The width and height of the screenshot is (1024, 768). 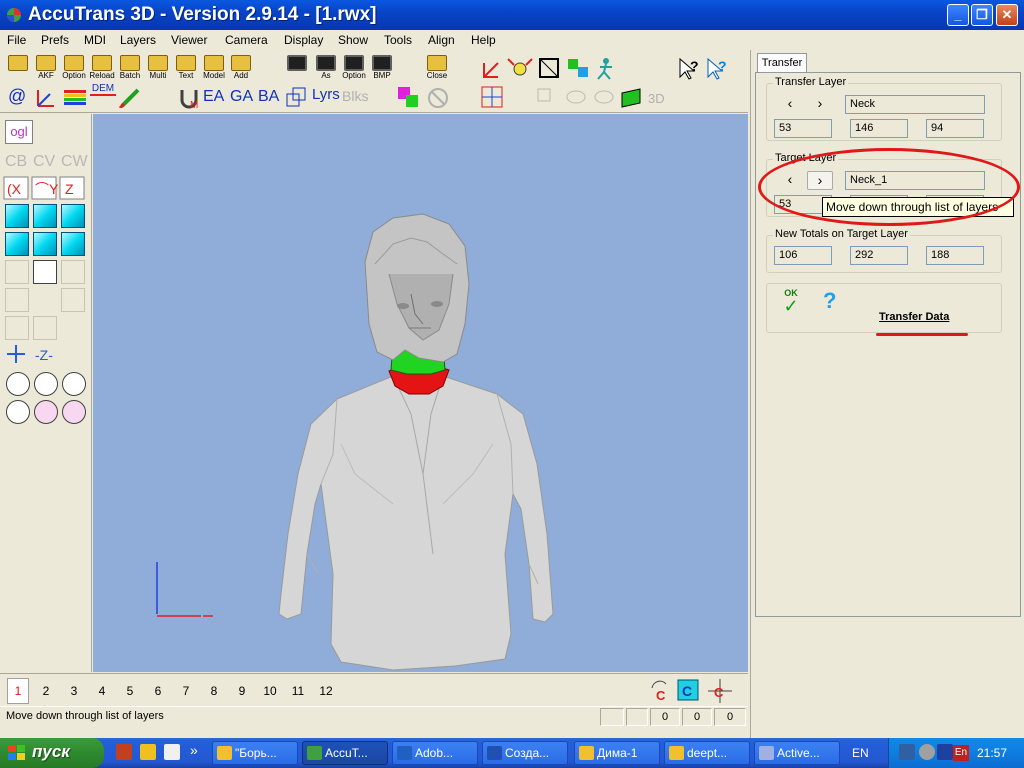 I want to click on add-button: Add, so click(x=241, y=69).